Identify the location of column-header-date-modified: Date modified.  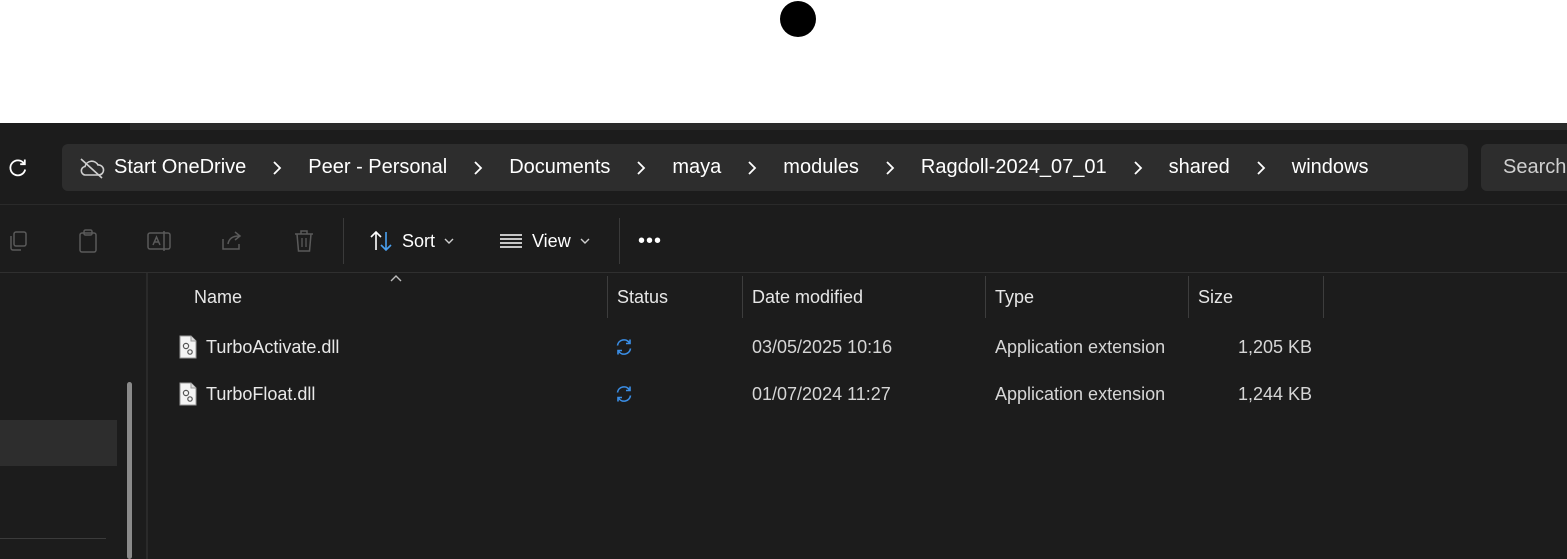
(807, 297).